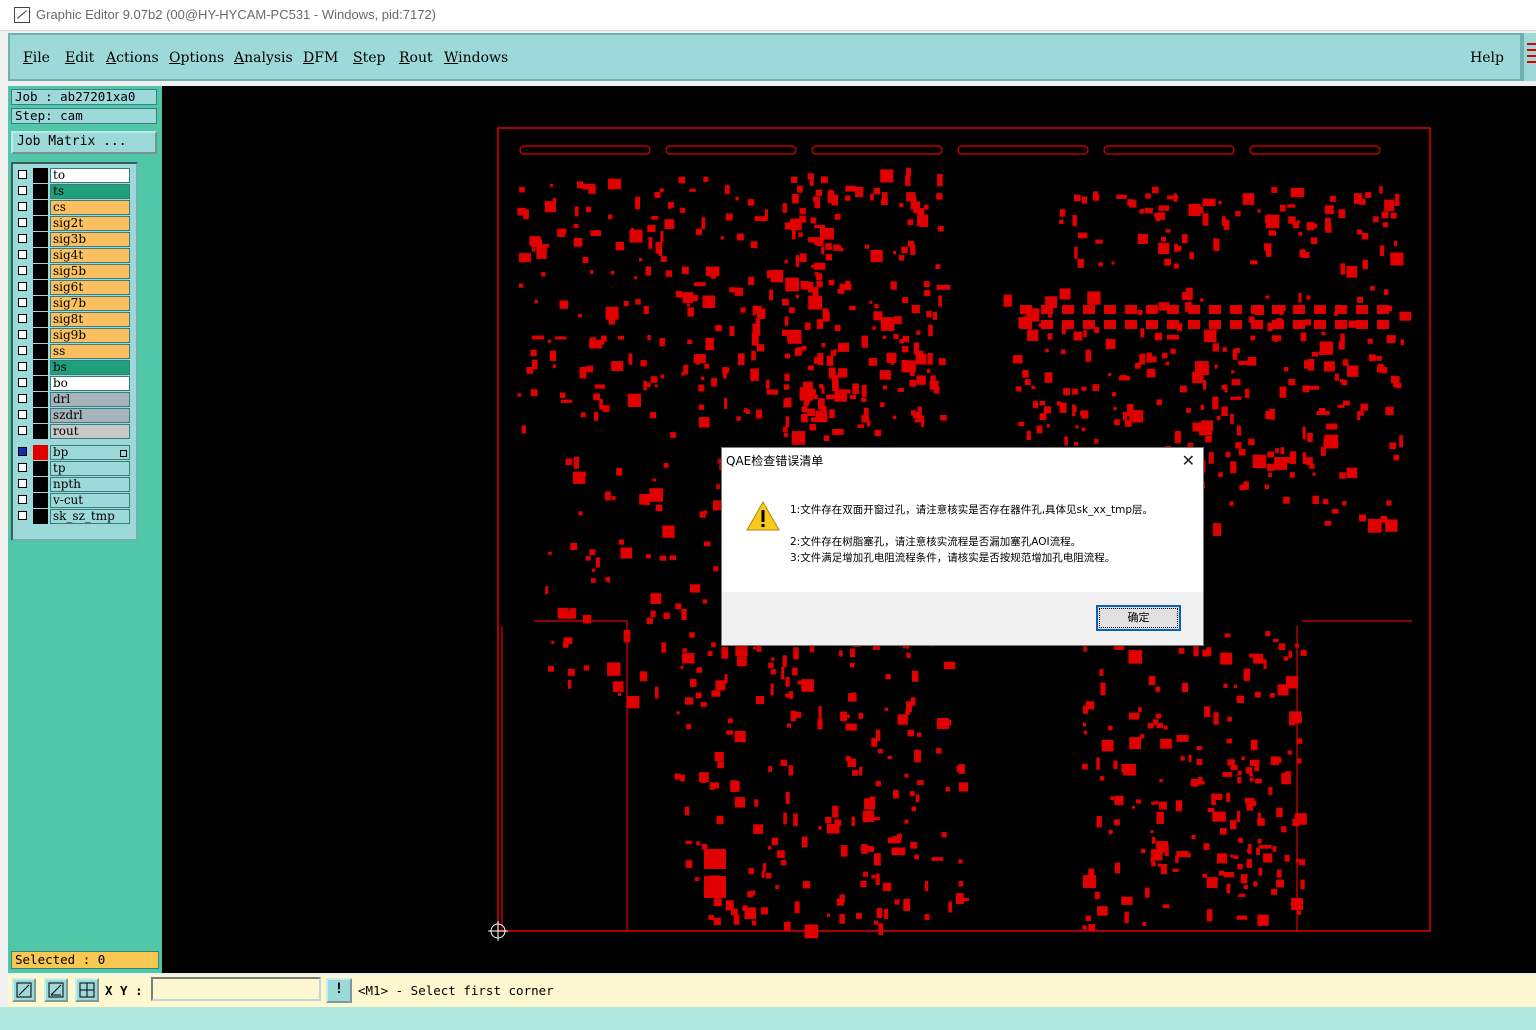 The height and width of the screenshot is (1030, 1536). Describe the element at coordinates (90, 255) in the screenshot. I see `layer-name: sig4t` at that location.